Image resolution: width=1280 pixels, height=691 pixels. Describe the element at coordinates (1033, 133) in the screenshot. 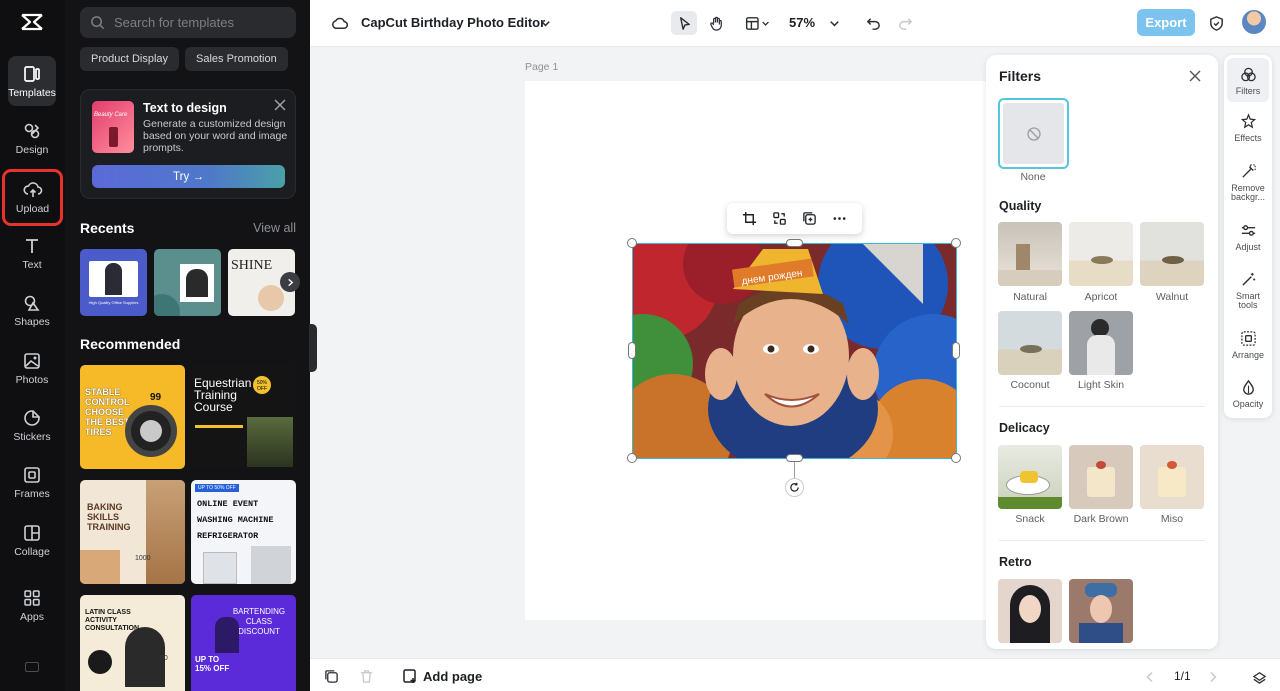

I see `filter-none` at that location.